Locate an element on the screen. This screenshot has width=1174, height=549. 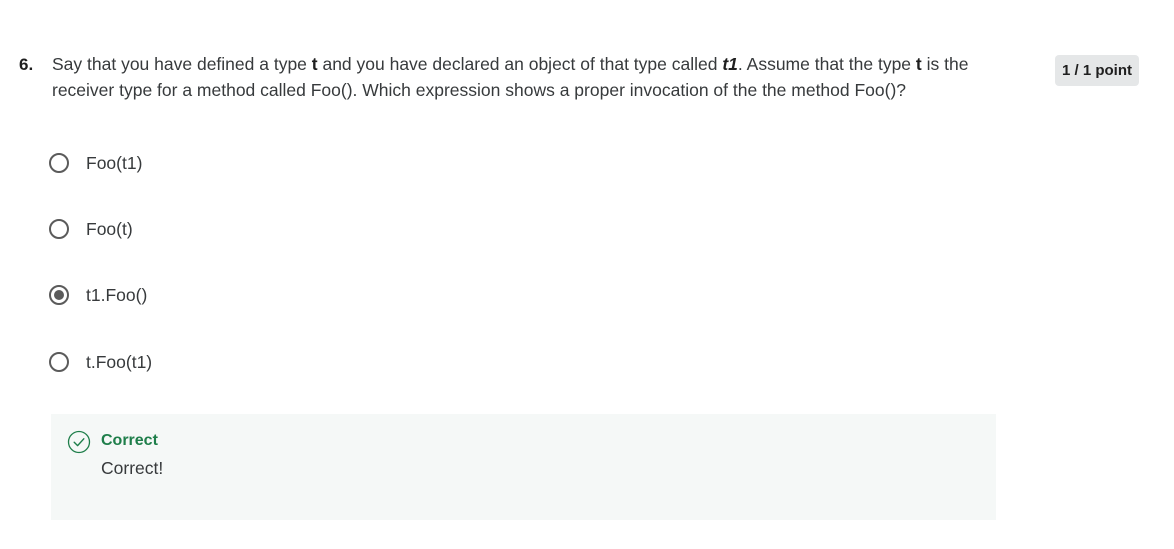
option-foo-t: Foo(t) is located at coordinates (91, 229).